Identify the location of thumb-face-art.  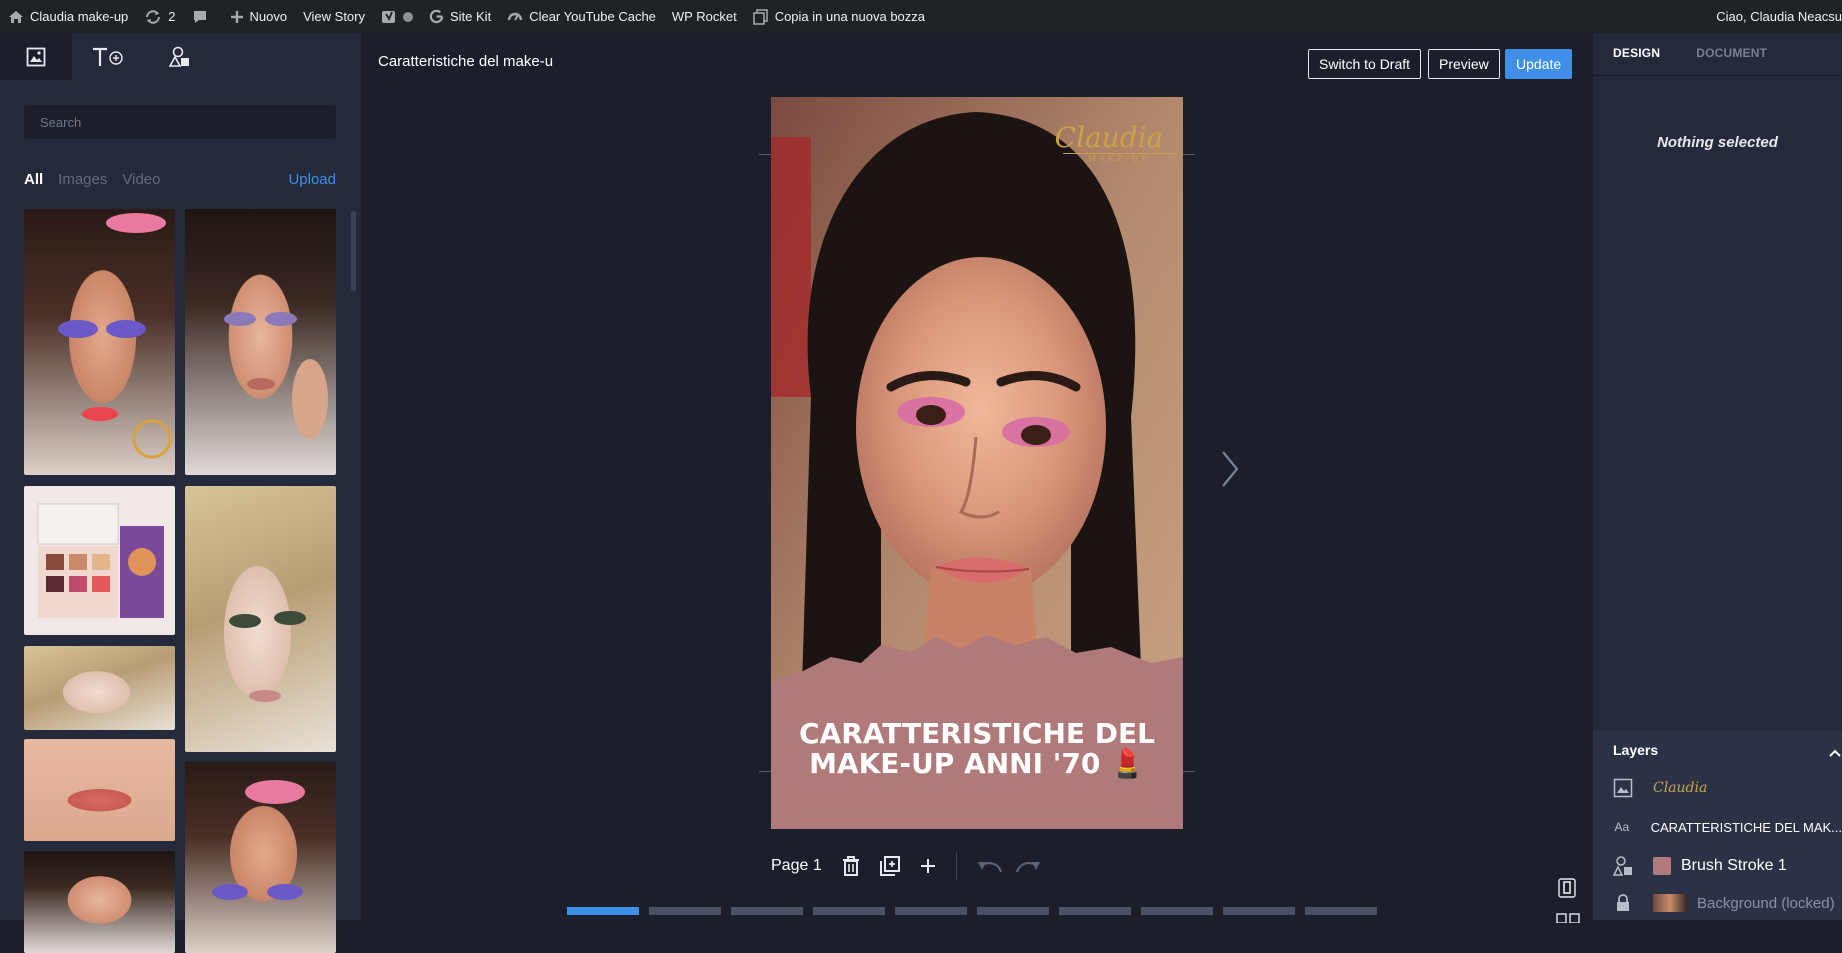
(115, 336).